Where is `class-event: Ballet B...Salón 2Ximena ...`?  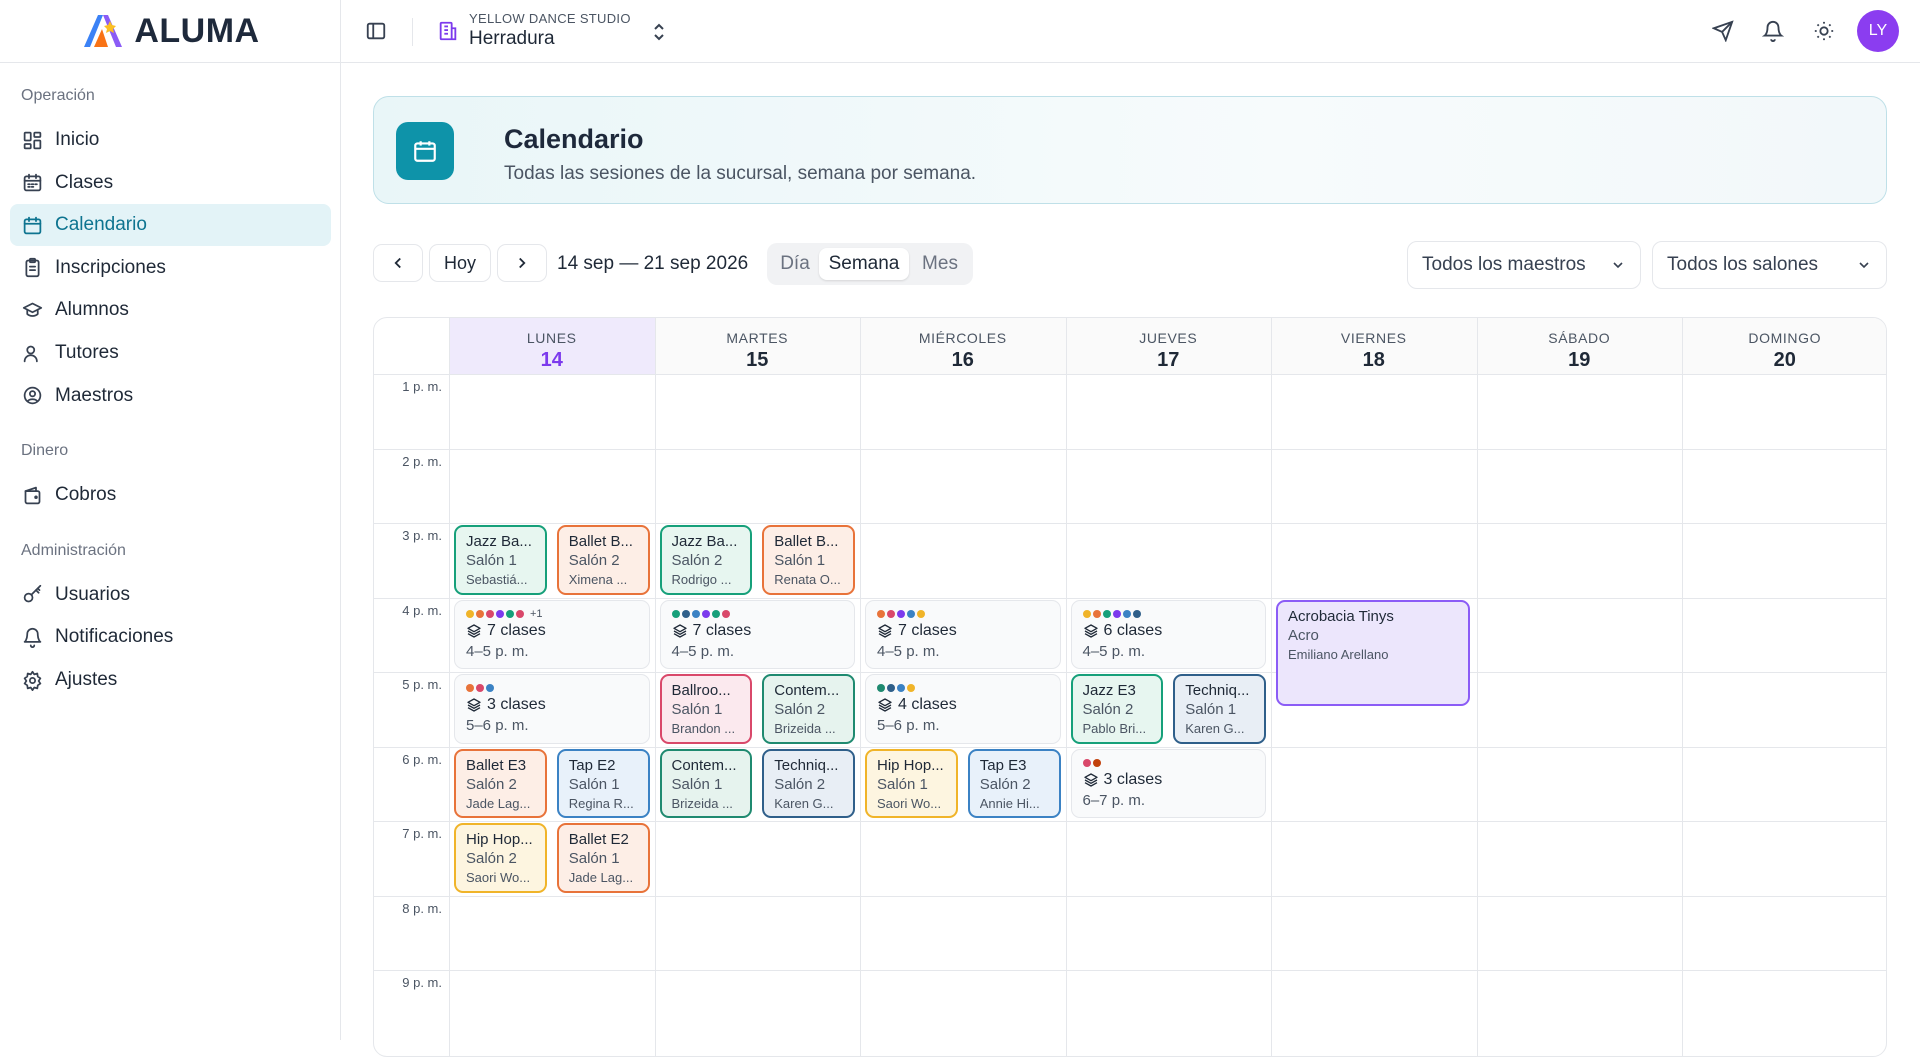
class-event: Ballet B...Salón 2Ximena ... is located at coordinates (603, 560).